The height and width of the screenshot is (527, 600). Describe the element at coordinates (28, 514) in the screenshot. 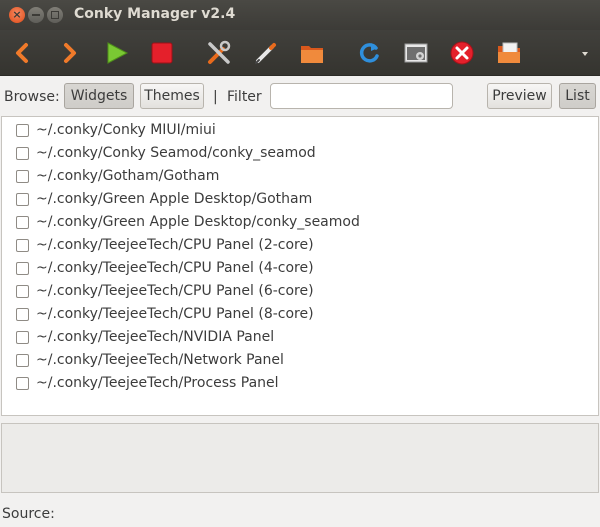

I see `source-label: Source:` at that location.